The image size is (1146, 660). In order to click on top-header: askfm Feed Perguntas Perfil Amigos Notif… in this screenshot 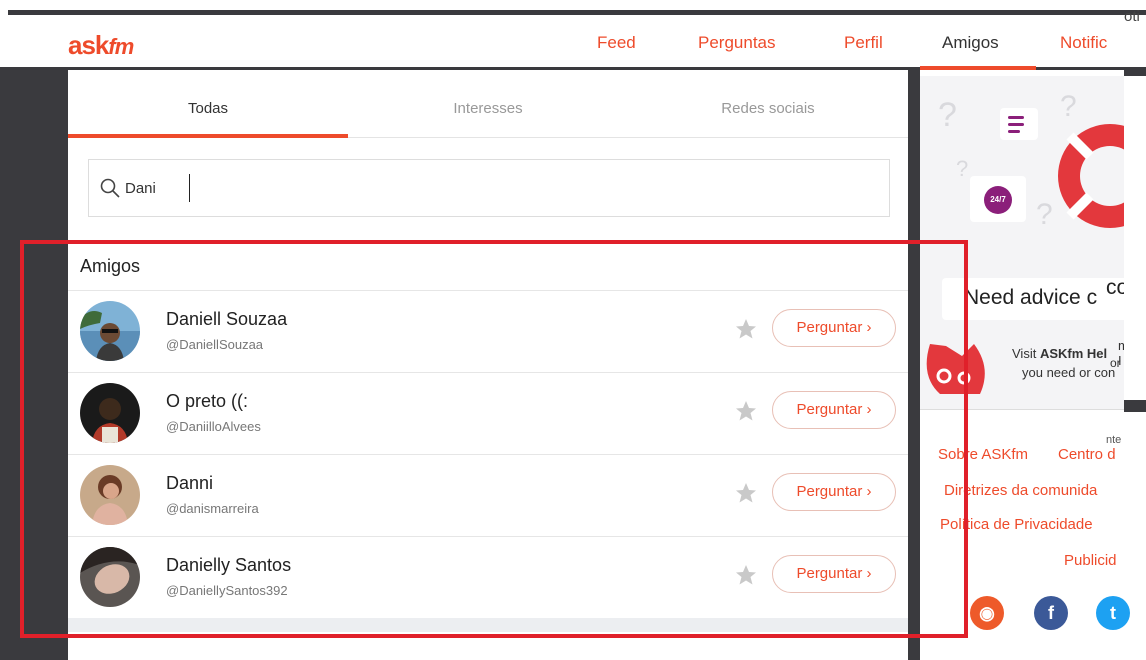, I will do `click(573, 43)`.